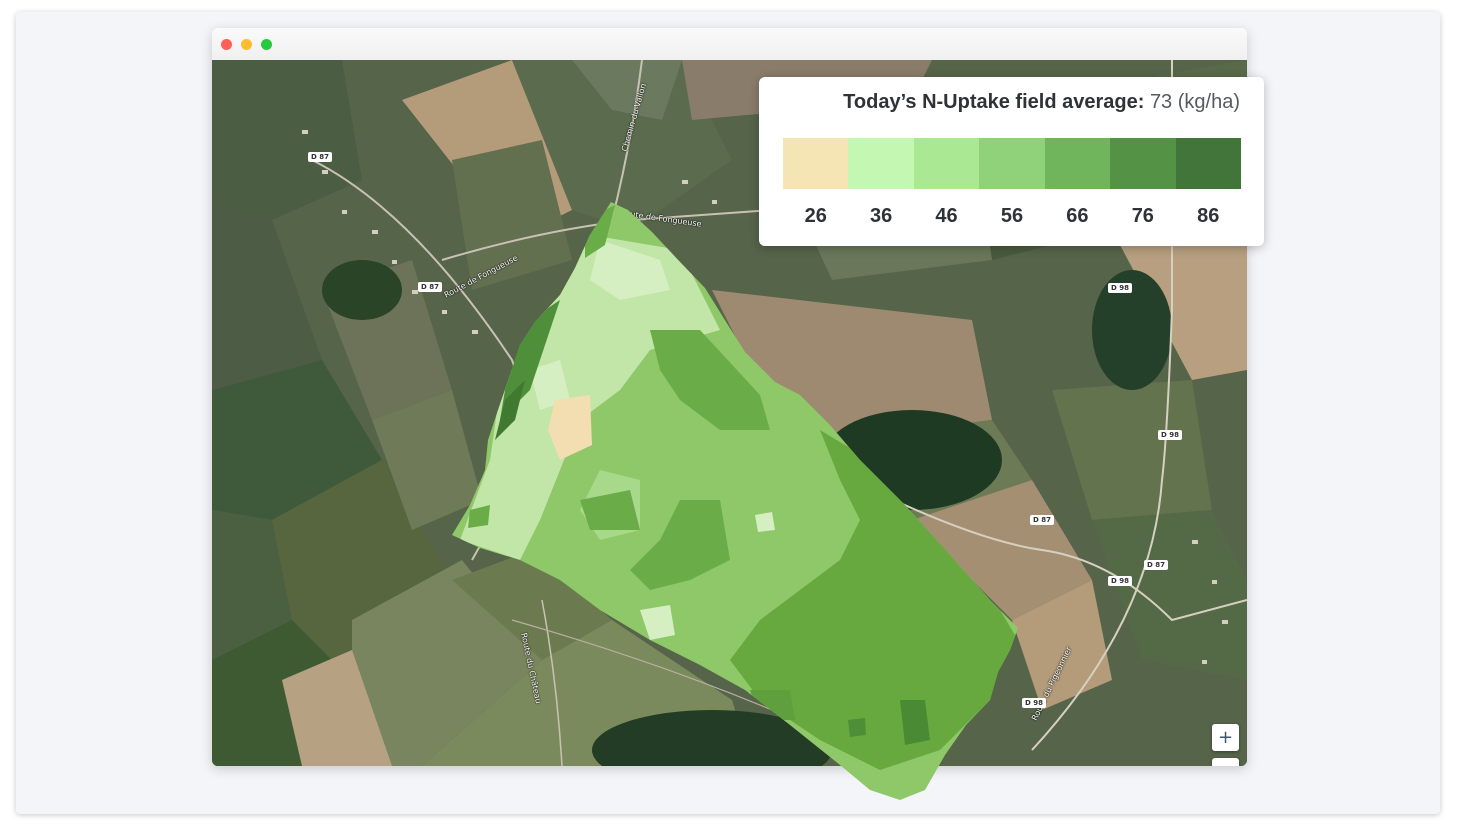 The height and width of the screenshot is (836, 1457). I want to click on legend-color-scale, so click(1012, 163).